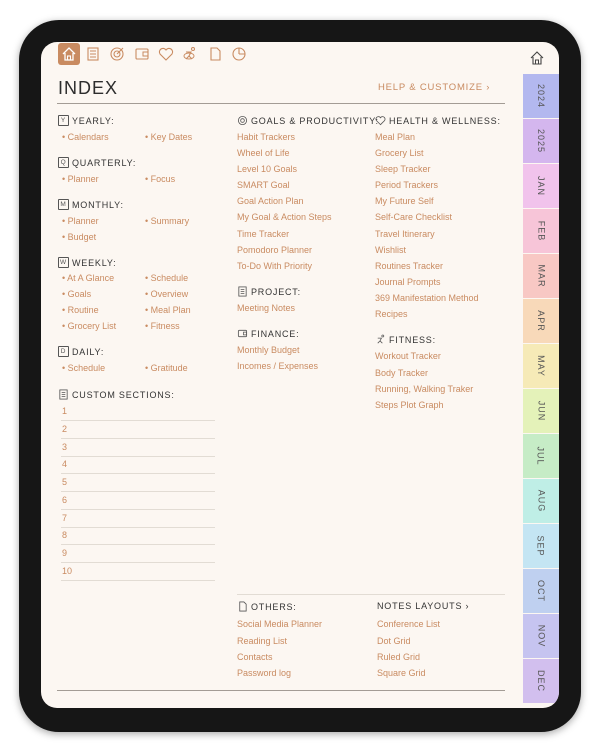 The width and height of the screenshot is (600, 750). I want to click on monthly-summary-link: Summary, so click(167, 221).